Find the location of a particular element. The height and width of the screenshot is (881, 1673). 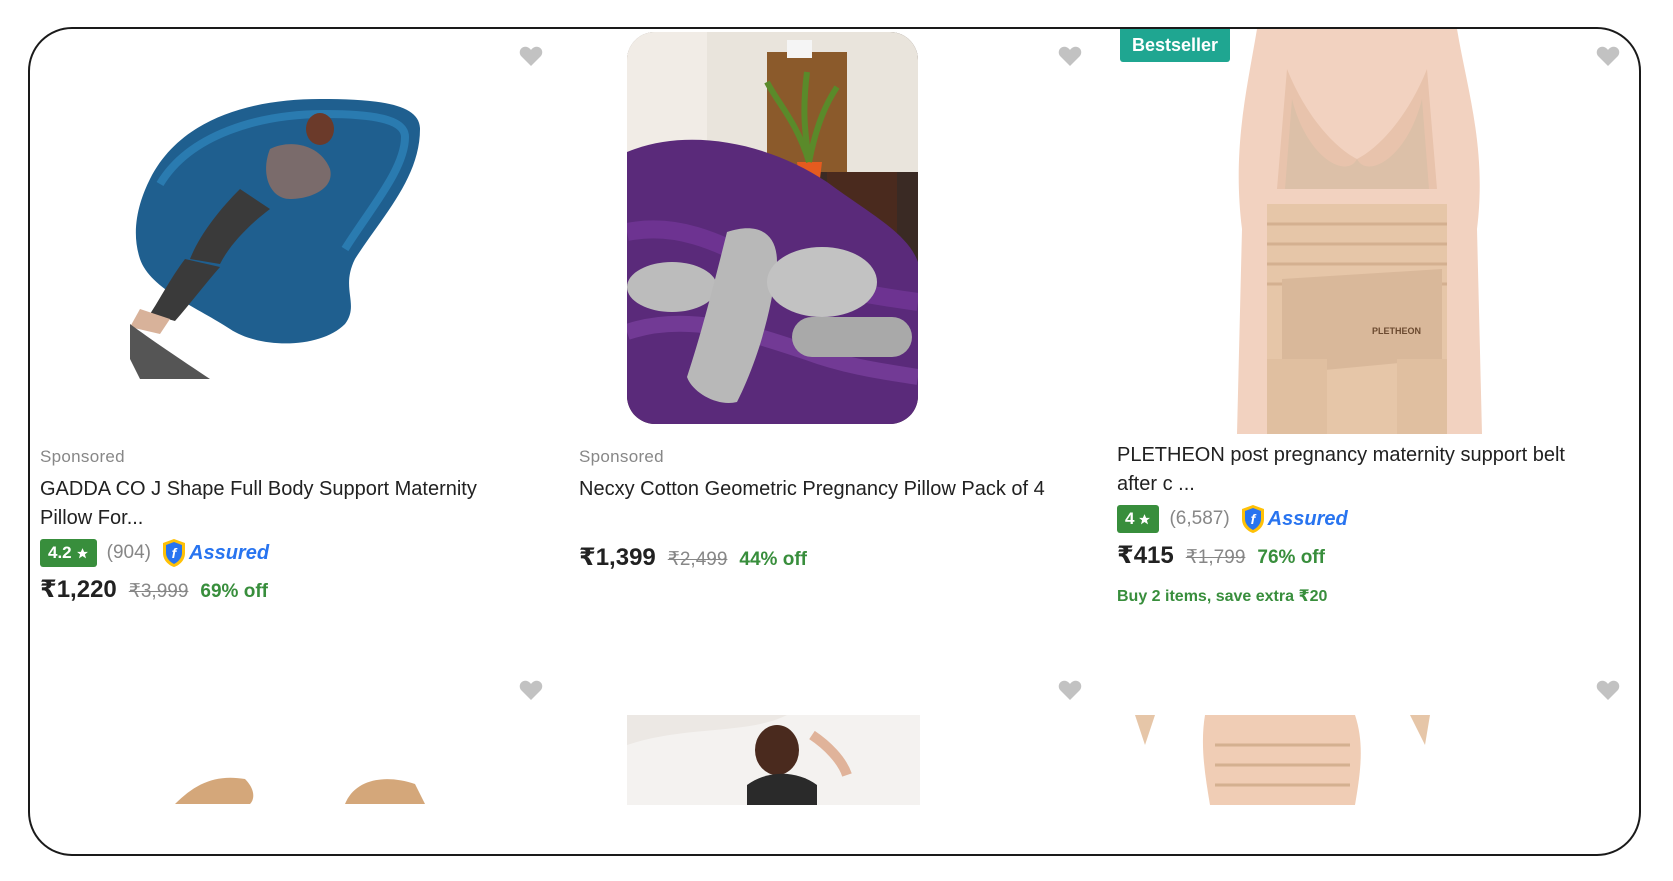

bestseller-badge: Bestseller is located at coordinates (1175, 45).